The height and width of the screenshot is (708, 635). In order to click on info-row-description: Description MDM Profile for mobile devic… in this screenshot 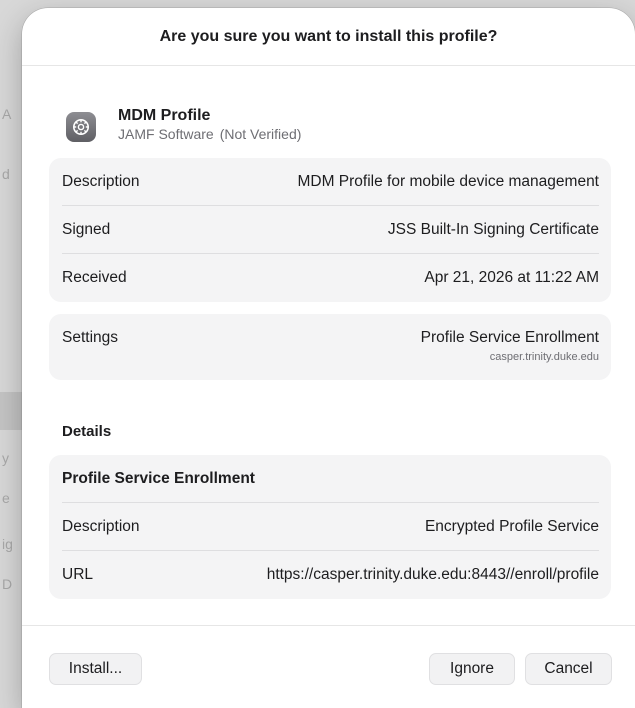, I will do `click(330, 182)`.